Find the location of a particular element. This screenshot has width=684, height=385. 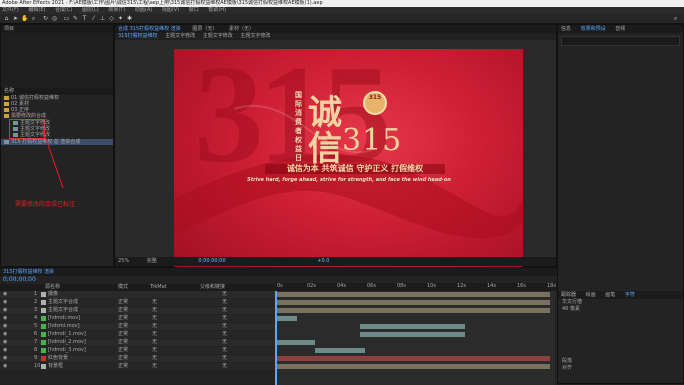

stamp-tool-icon: ⊥ is located at coordinates (102, 19).